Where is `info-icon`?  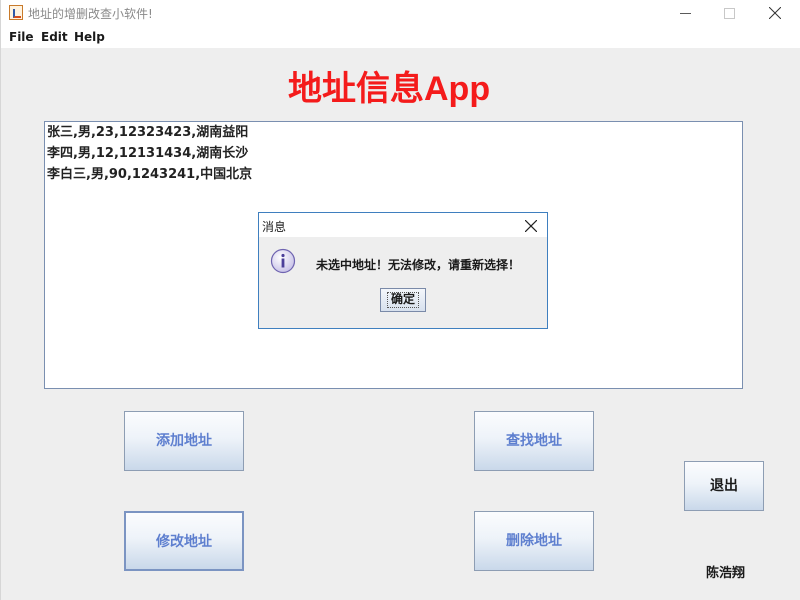 info-icon is located at coordinates (283, 261).